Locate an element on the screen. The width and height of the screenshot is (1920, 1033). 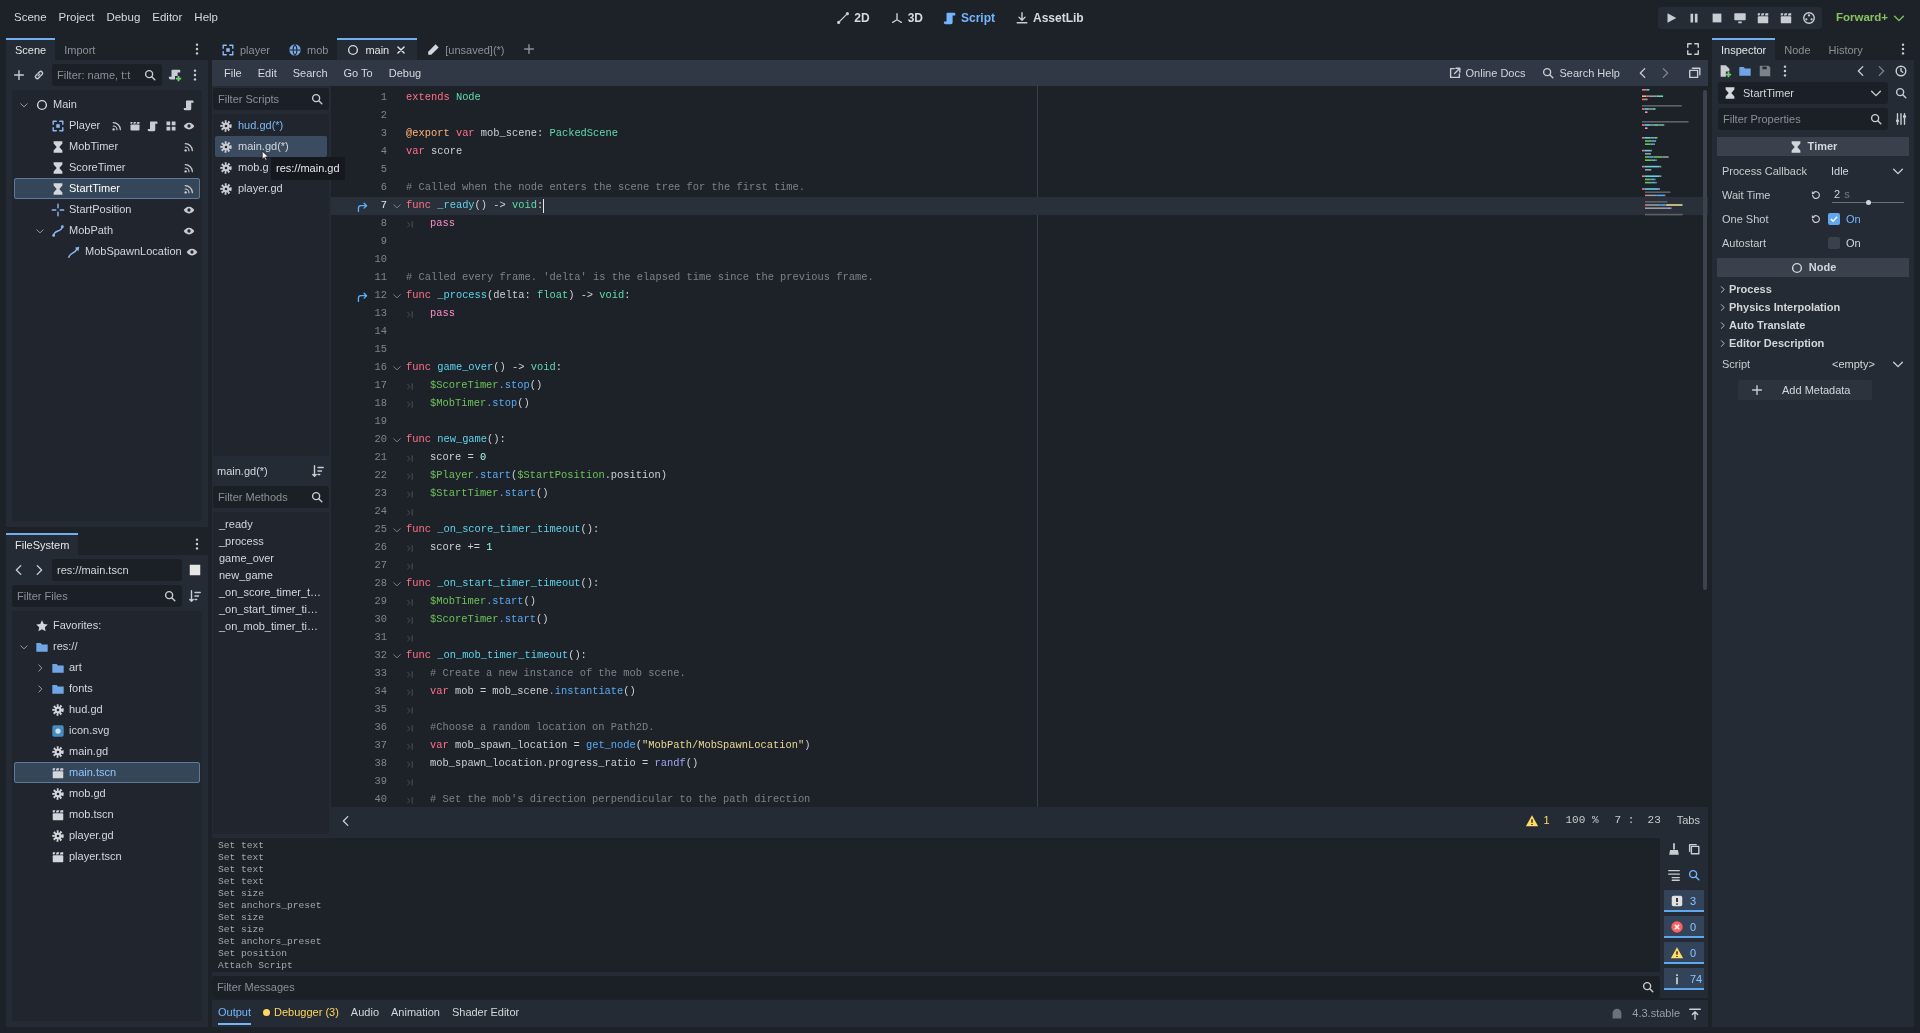
line-number: 28 is located at coordinates (380, 584).